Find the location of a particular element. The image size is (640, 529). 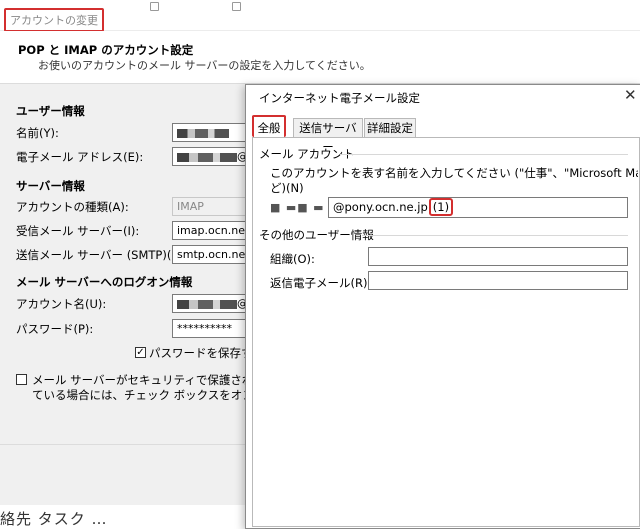

spa-label-line1: メール サーバーがセキュリティで保護されたパスワード is located at coordinates (139, 380).